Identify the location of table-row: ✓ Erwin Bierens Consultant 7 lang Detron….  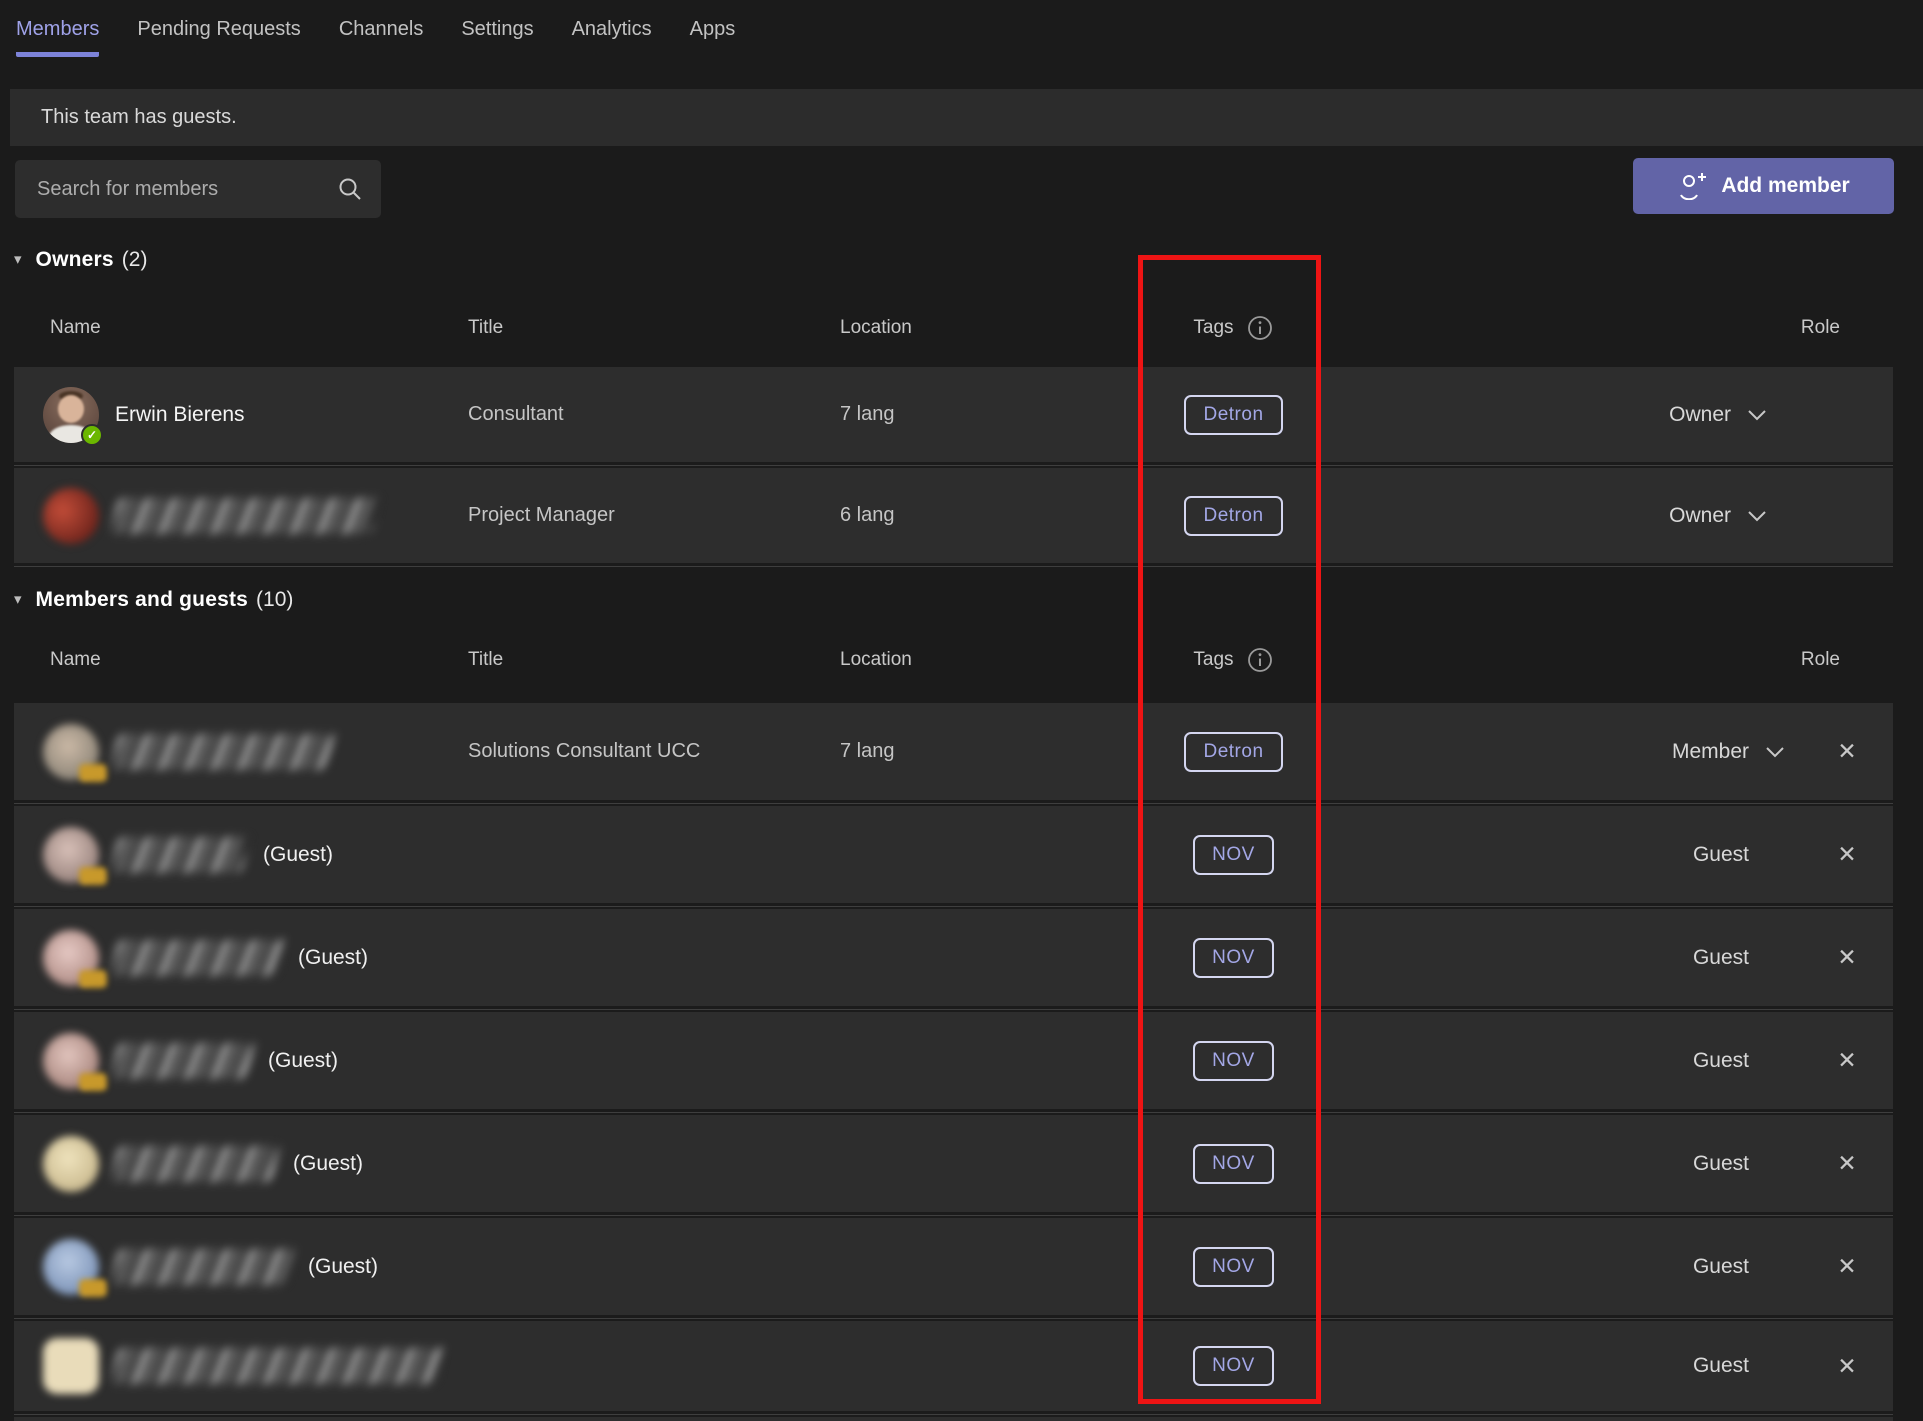
(953, 416).